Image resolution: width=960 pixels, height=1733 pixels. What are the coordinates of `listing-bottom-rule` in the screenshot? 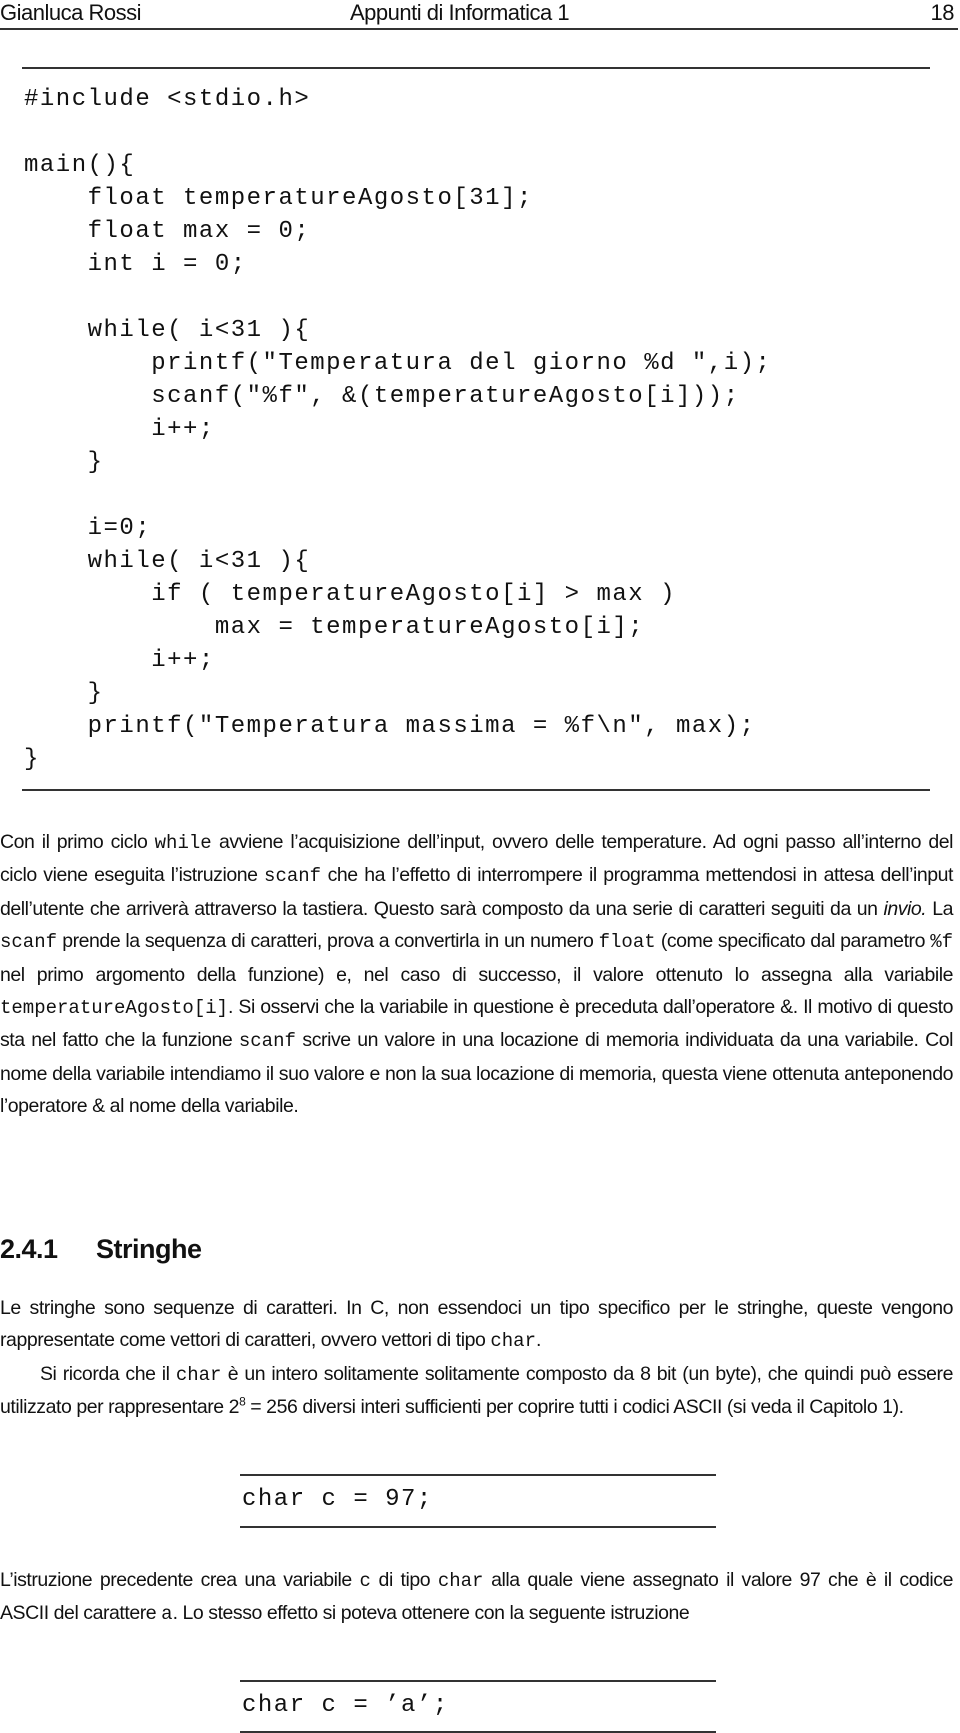 It's located at (476, 790).